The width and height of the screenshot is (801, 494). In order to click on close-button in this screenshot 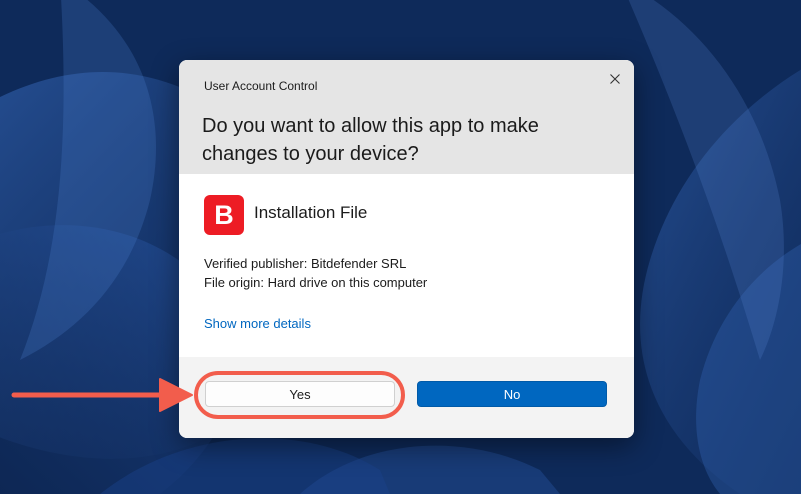, I will do `click(615, 79)`.